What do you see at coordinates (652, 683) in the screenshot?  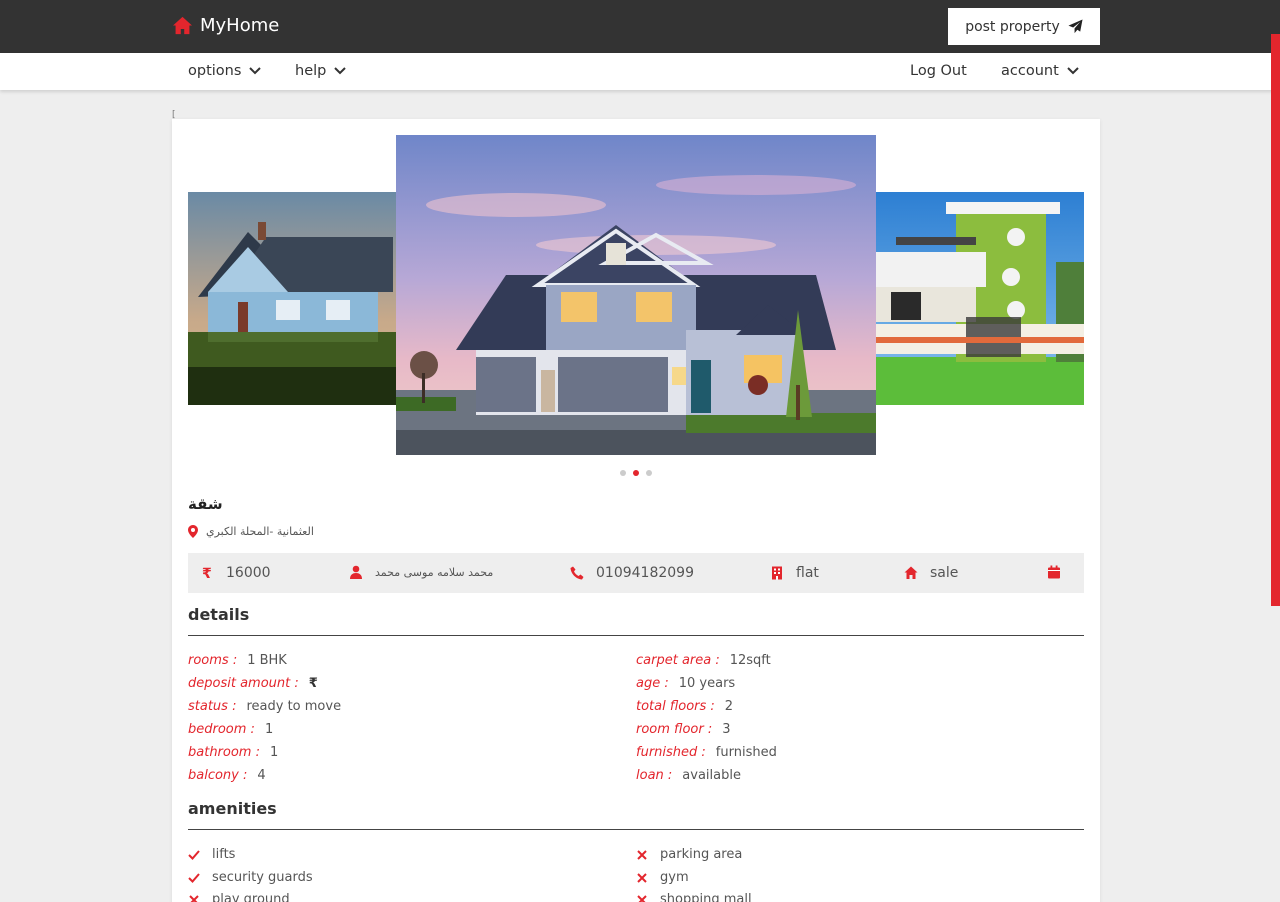 I see `detail-label: age :` at bounding box center [652, 683].